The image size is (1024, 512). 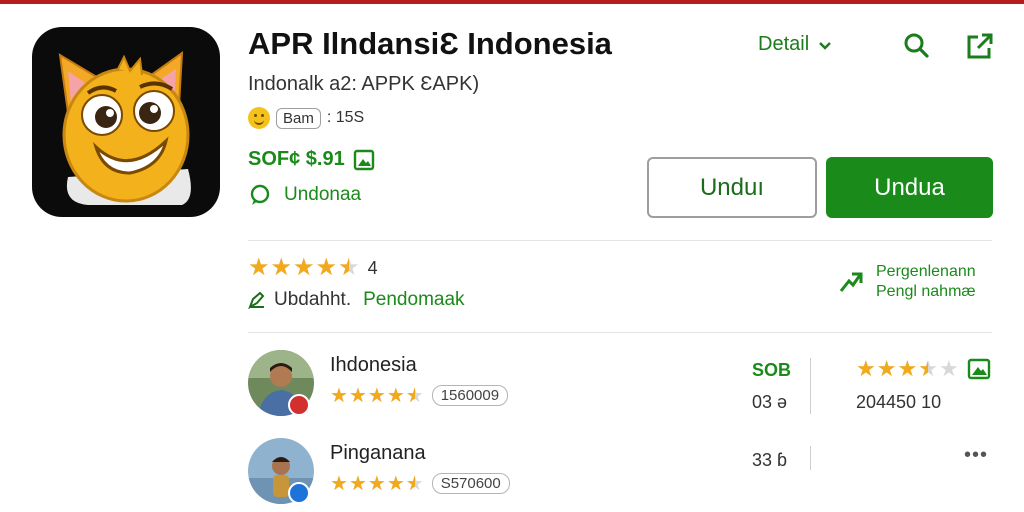 I want to click on rating-stars: ★★★★★★★★★★, so click(x=304, y=268).